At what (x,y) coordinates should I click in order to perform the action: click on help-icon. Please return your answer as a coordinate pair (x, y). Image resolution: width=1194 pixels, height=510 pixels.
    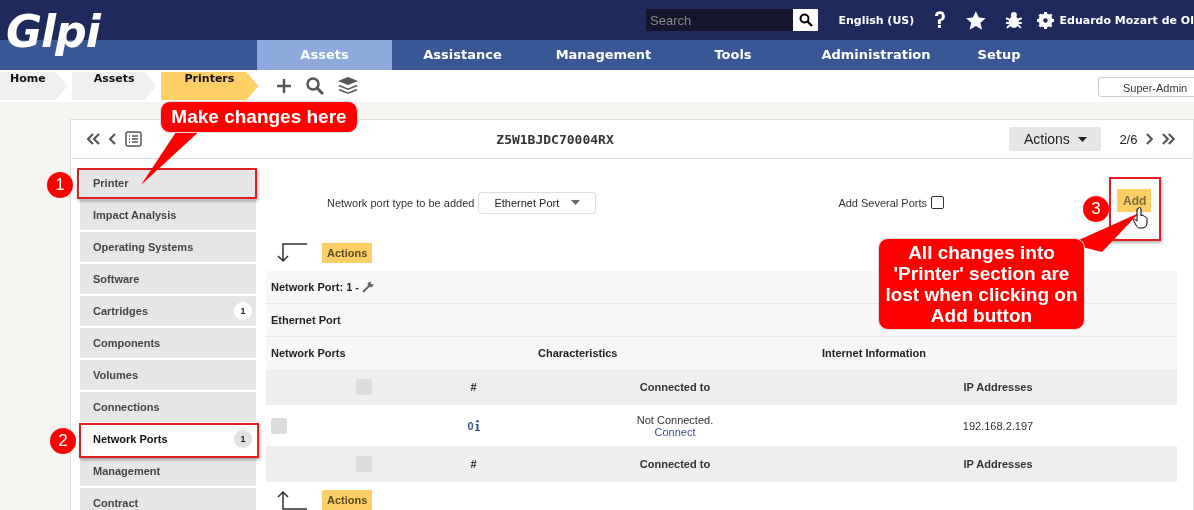
    Looking at the image, I should click on (940, 20).